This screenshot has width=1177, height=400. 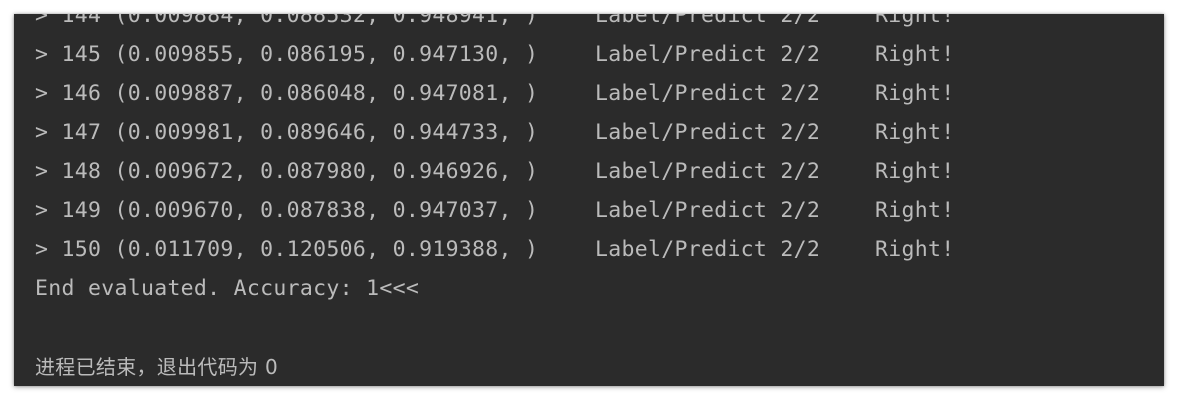 What do you see at coordinates (287, 93) in the screenshot?
I see `prediction-text: > 146 (0.009887, 0.086048, 0.947081, )` at bounding box center [287, 93].